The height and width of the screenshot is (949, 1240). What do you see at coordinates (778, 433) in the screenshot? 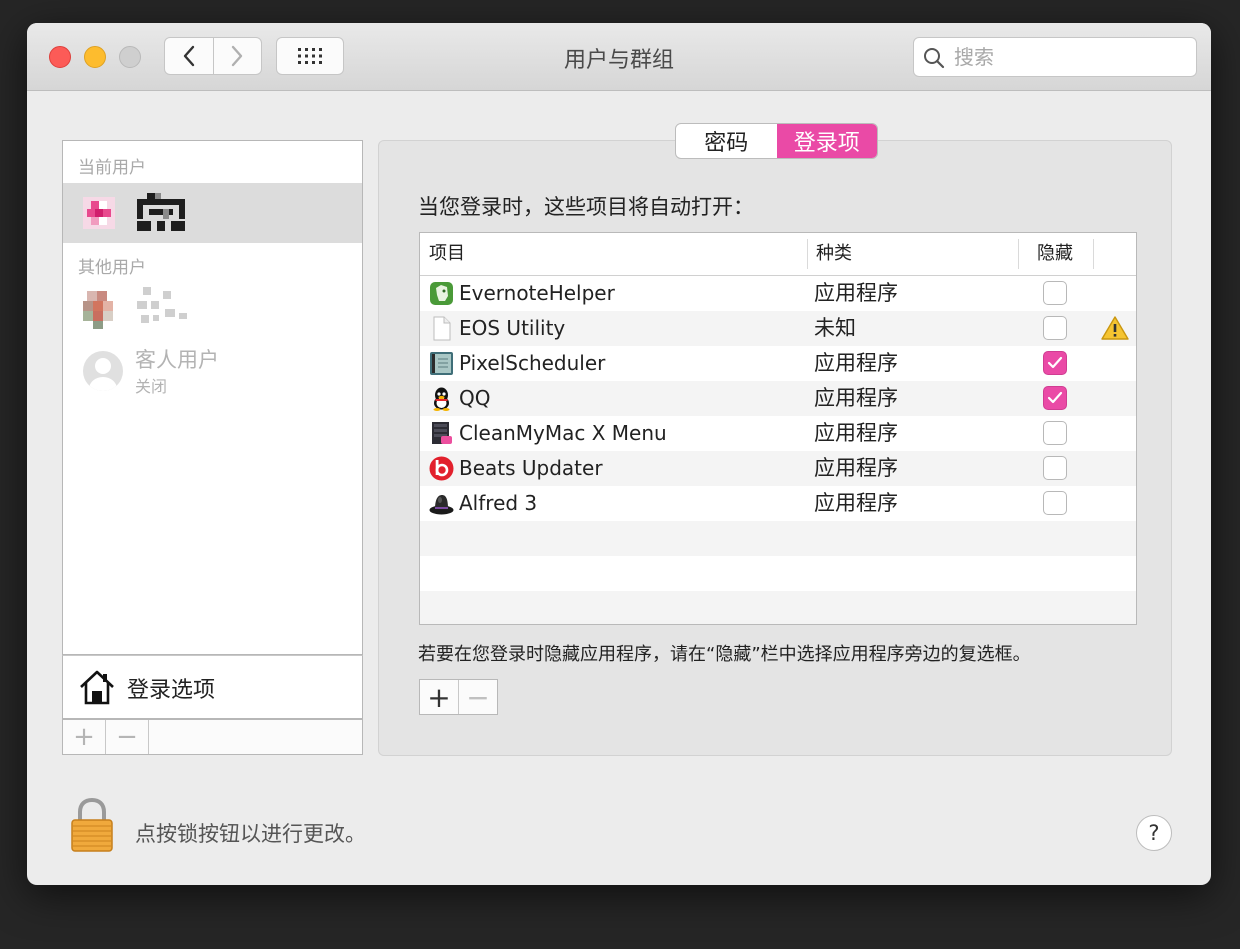
I see `table-row: CleanMyMac X Menu 应用程序` at bounding box center [778, 433].